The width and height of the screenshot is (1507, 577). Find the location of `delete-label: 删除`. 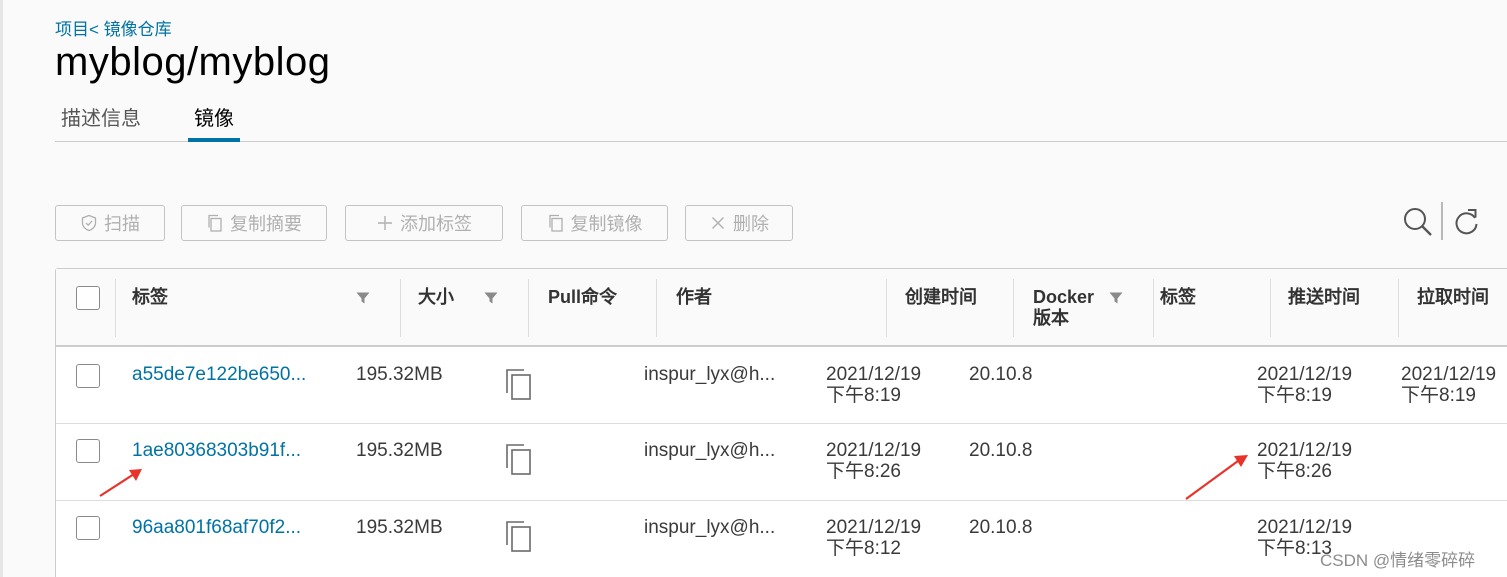

delete-label: 删除 is located at coordinates (751, 224).